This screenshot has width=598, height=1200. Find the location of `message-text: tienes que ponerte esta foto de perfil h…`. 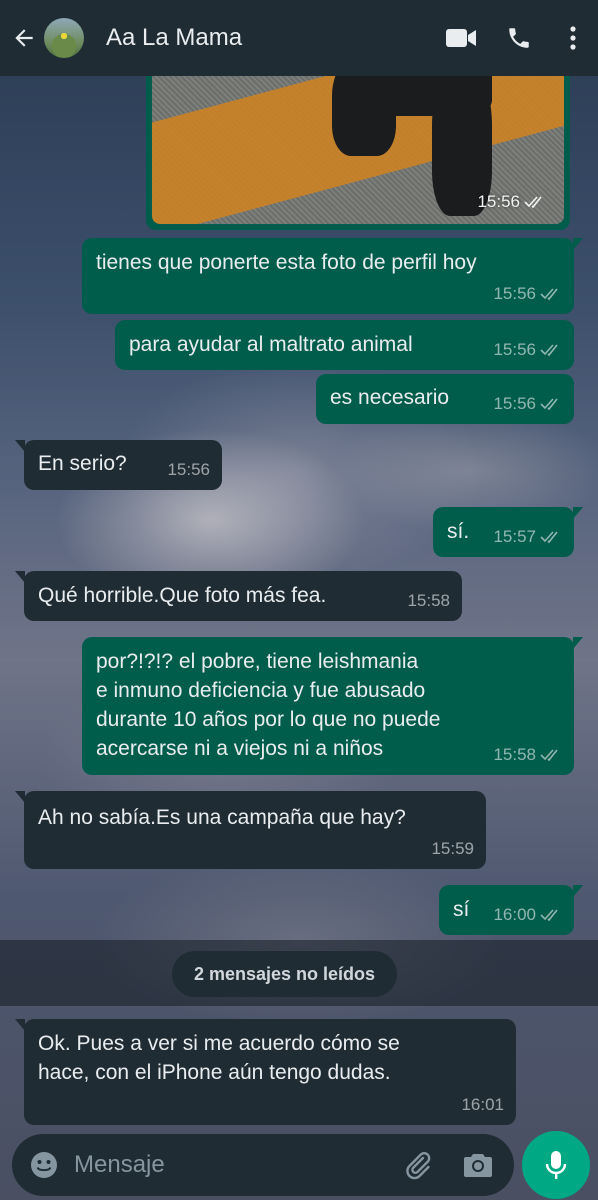

message-text: tienes que ponerte esta foto de perfil h… is located at coordinates (286, 262).